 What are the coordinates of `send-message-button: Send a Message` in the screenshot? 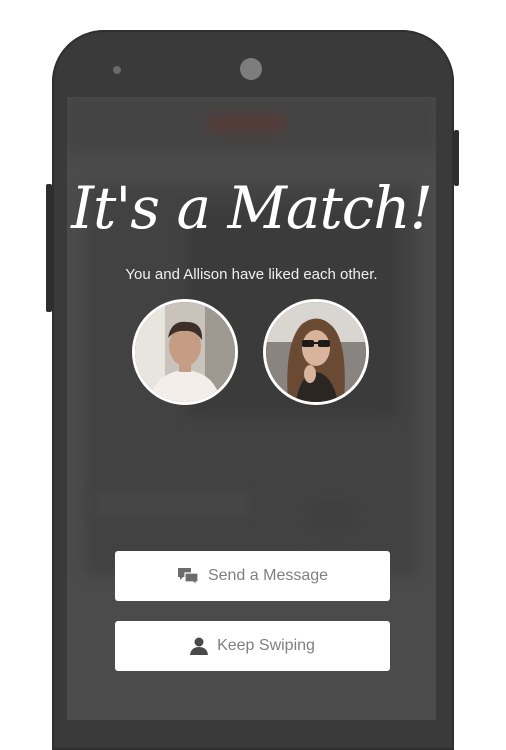 It's located at (252, 576).